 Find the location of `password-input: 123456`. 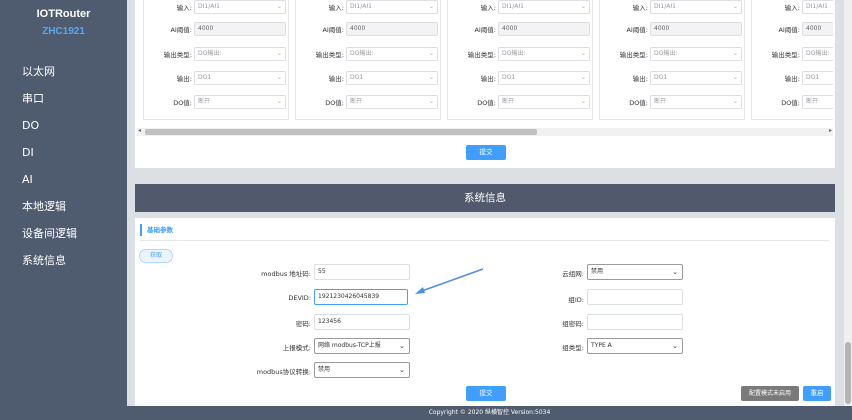

password-input: 123456 is located at coordinates (362, 322).